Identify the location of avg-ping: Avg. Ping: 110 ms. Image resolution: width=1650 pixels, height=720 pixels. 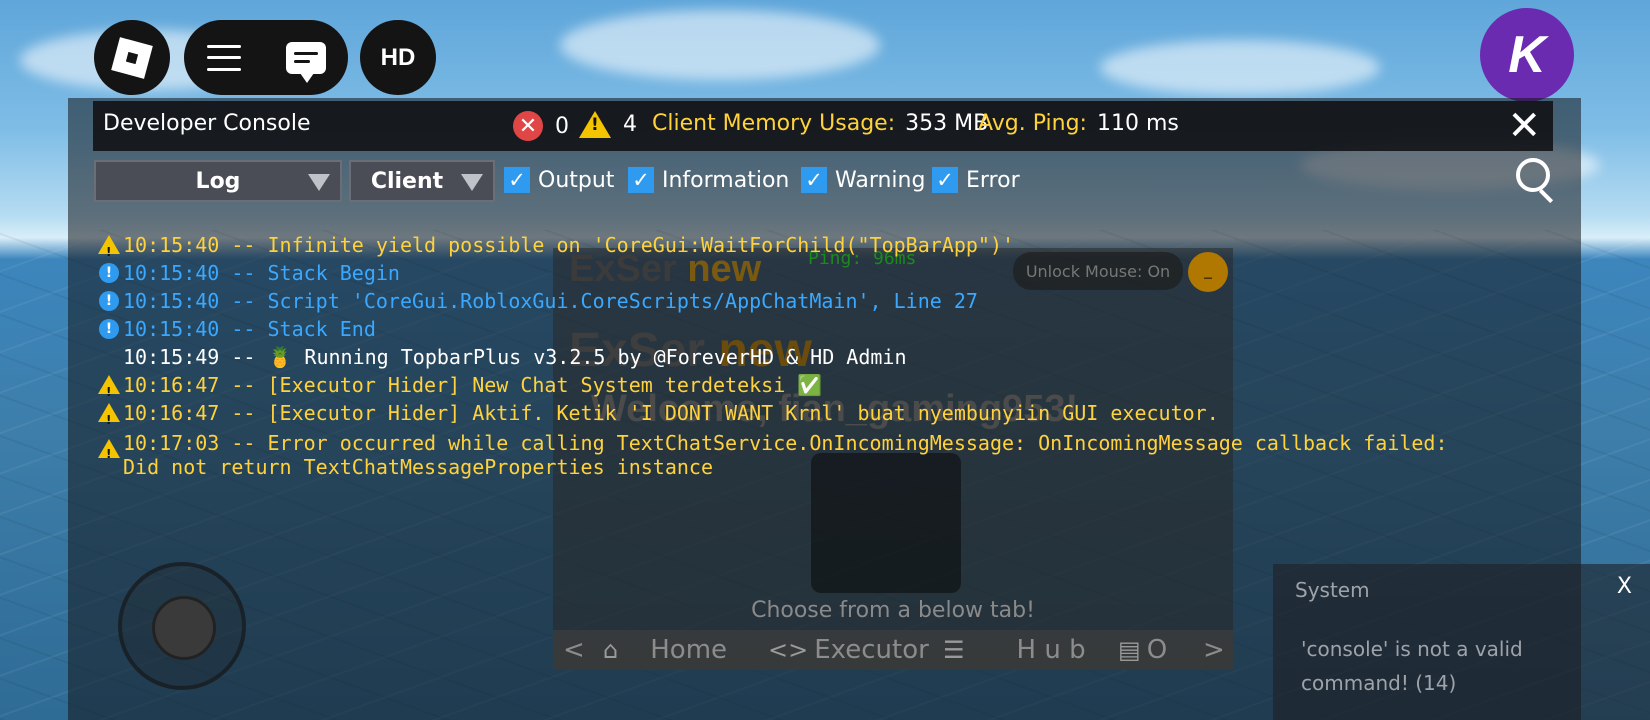
(1078, 123).